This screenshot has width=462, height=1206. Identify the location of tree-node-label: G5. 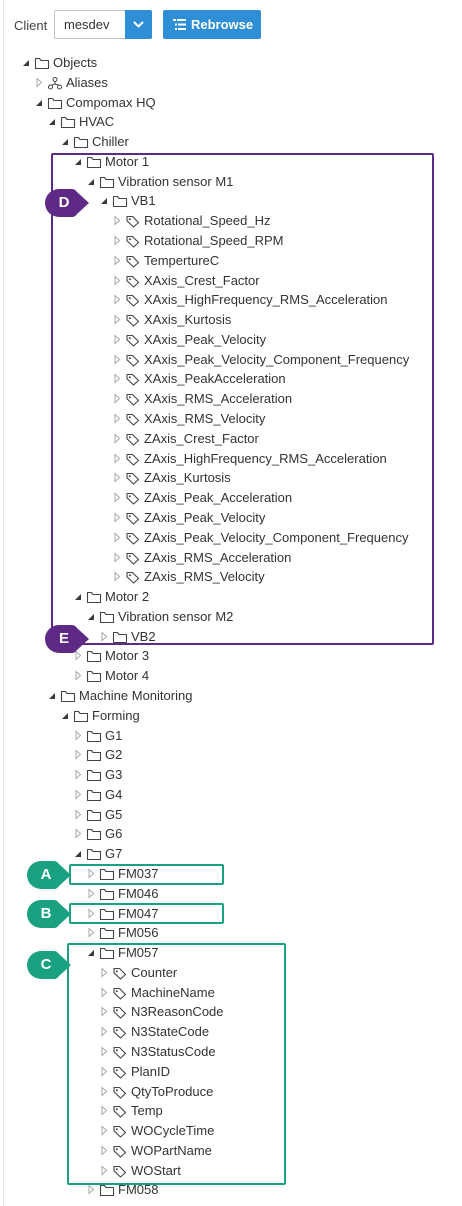
(114, 814).